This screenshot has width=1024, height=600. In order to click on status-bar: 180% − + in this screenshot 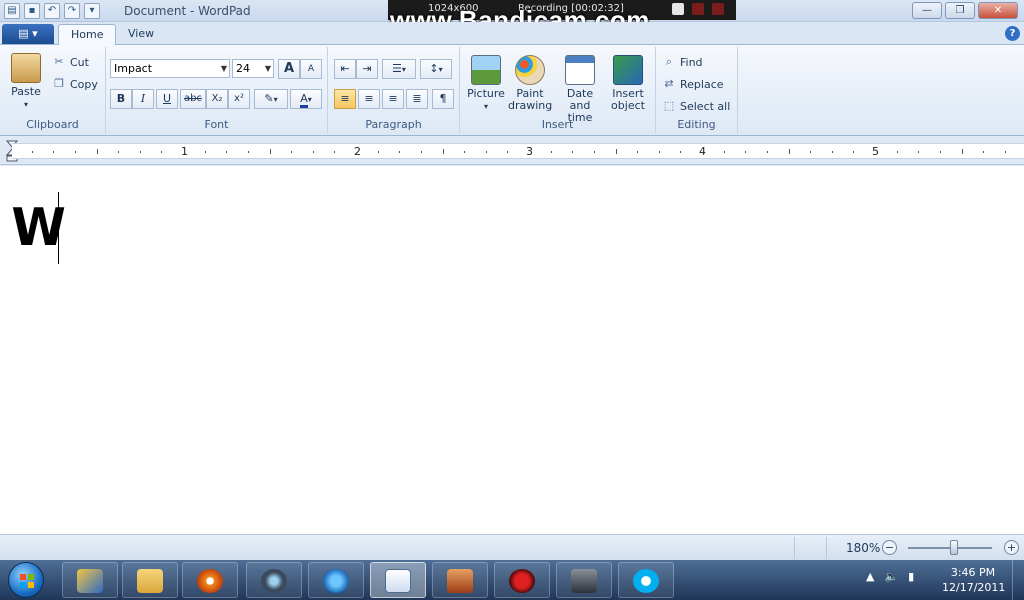, I will do `click(512, 547)`.